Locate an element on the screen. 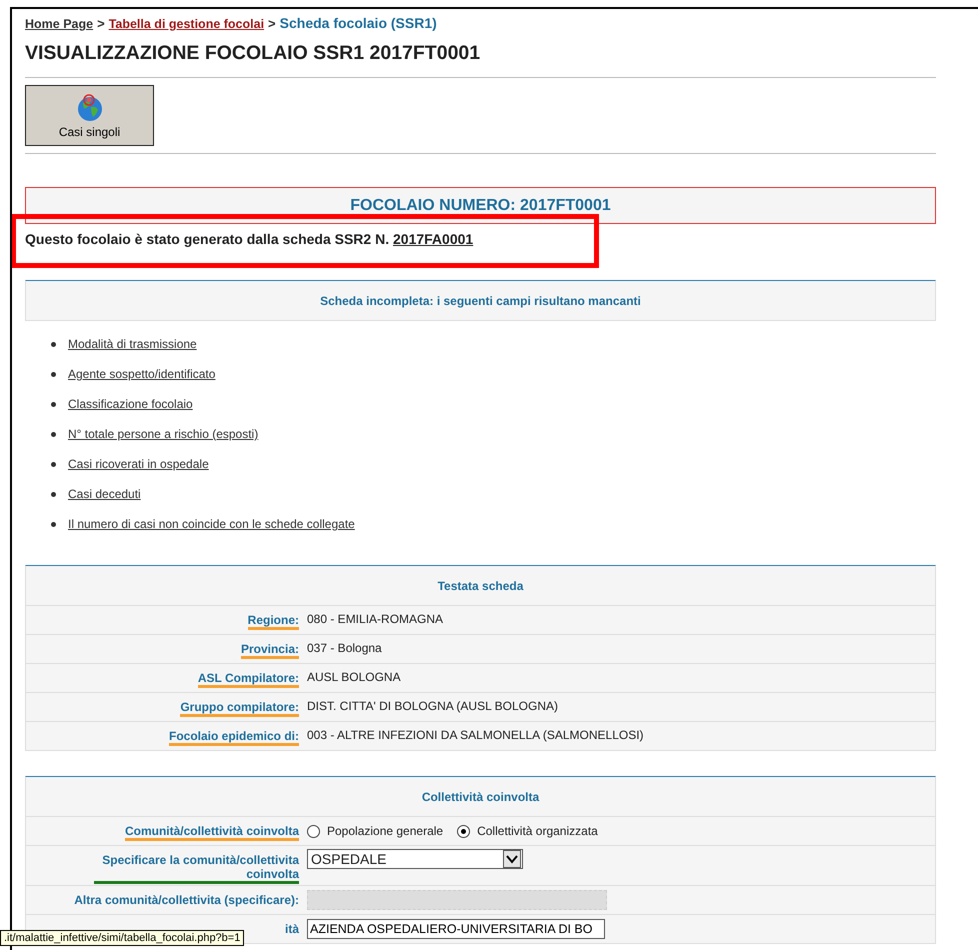  field-label: Altra comunità/collettivita (specificare): is located at coordinates (186, 899).